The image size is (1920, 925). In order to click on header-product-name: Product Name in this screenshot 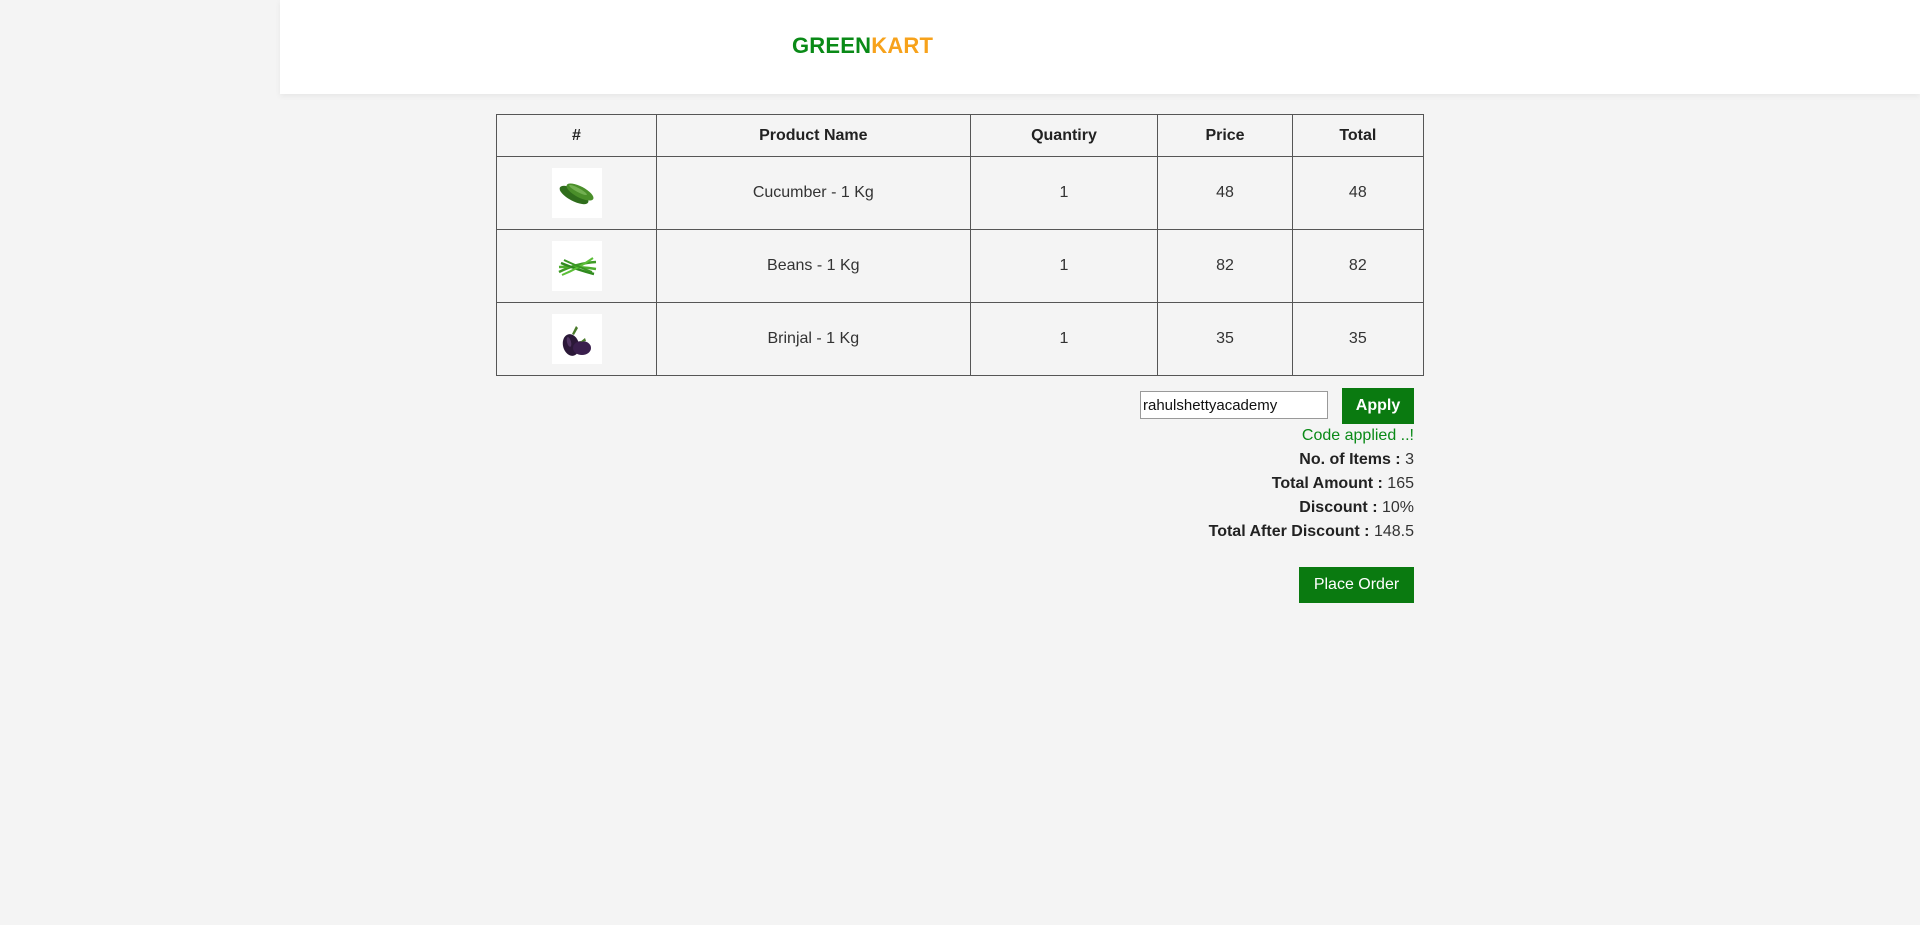, I will do `click(813, 135)`.